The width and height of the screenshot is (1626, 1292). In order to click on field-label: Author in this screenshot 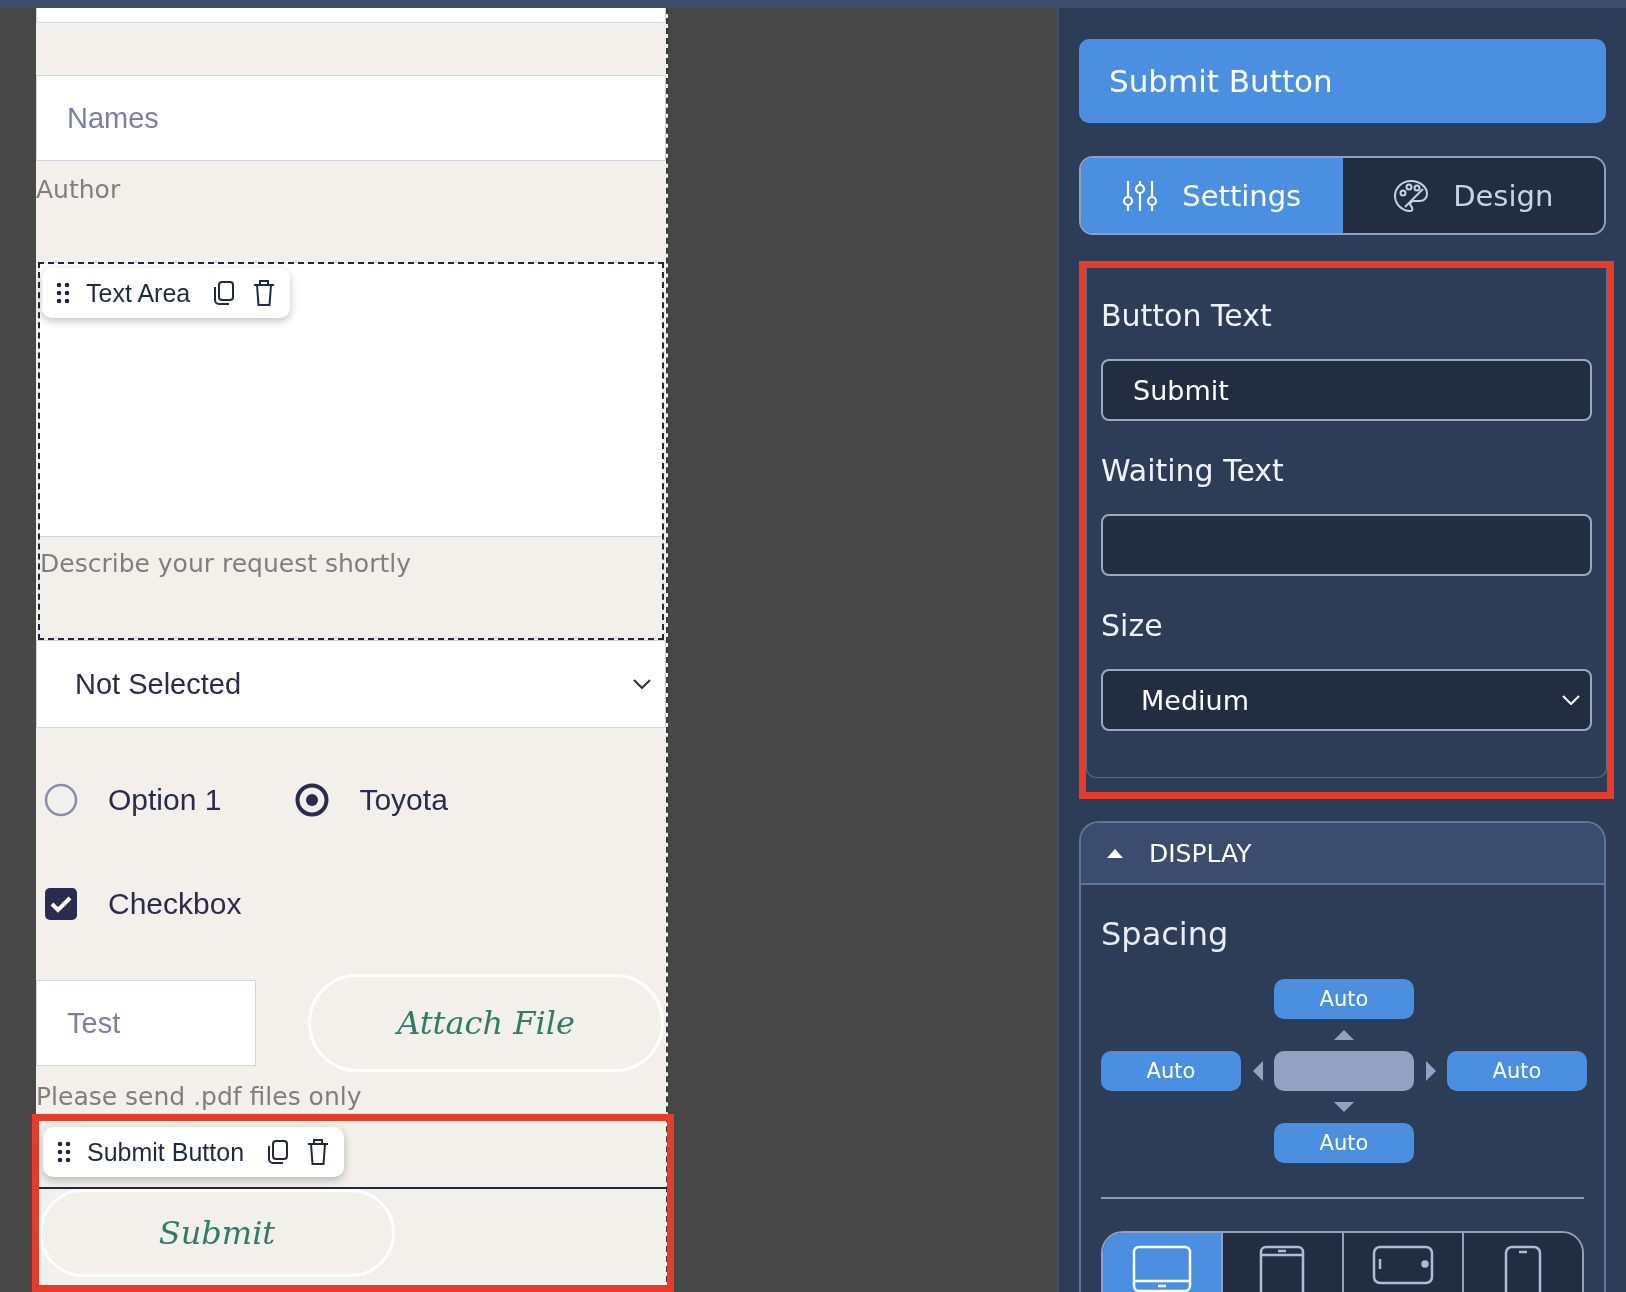, I will do `click(79, 190)`.